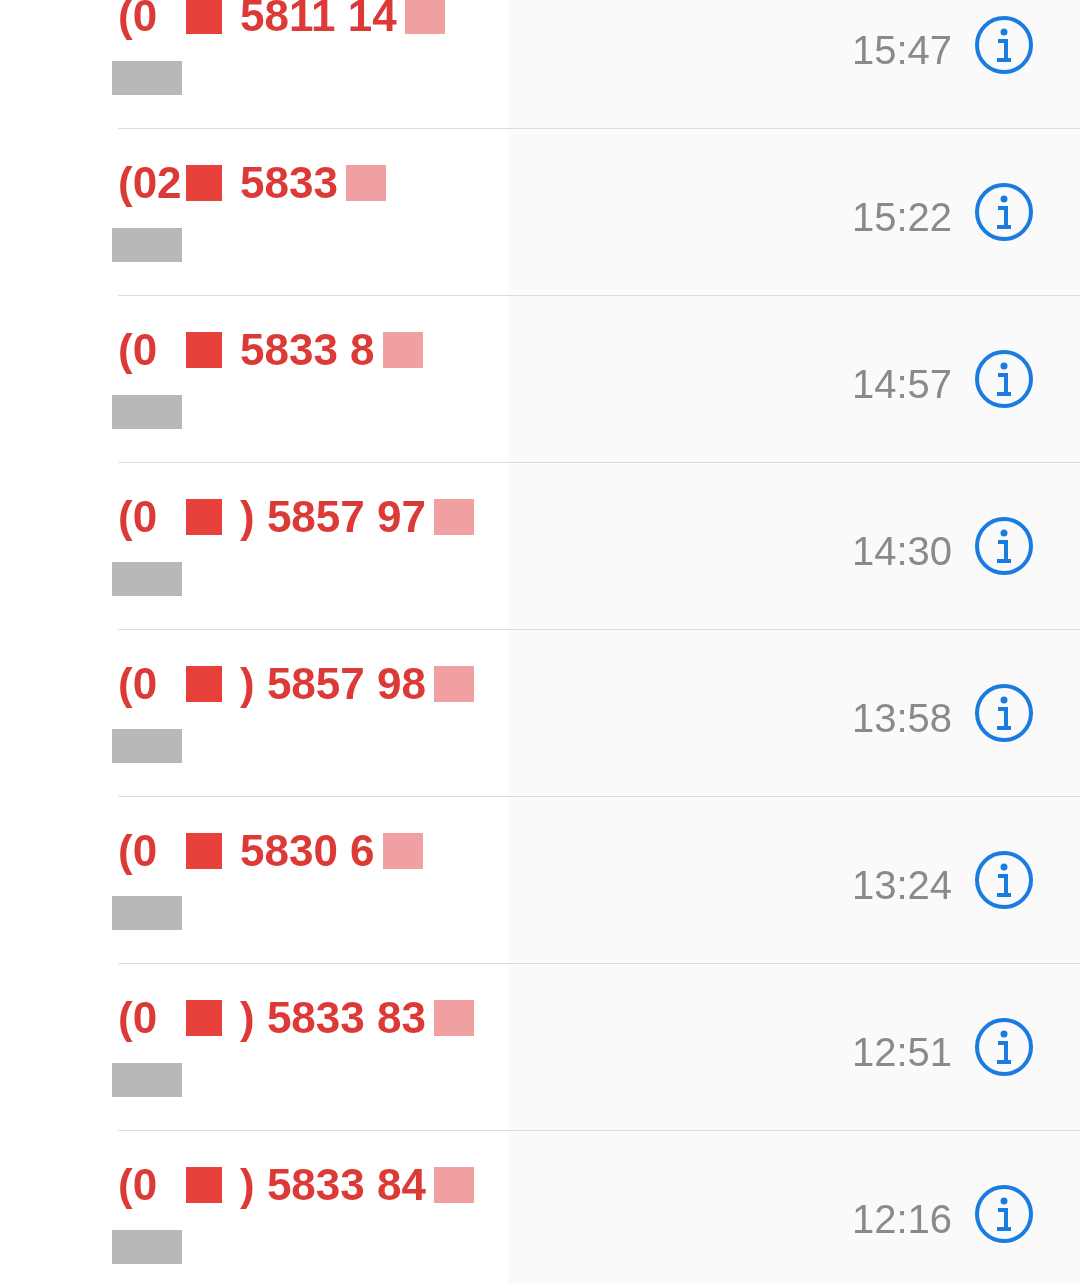  What do you see at coordinates (901, 384) in the screenshot?
I see `call-time: 14:57` at bounding box center [901, 384].